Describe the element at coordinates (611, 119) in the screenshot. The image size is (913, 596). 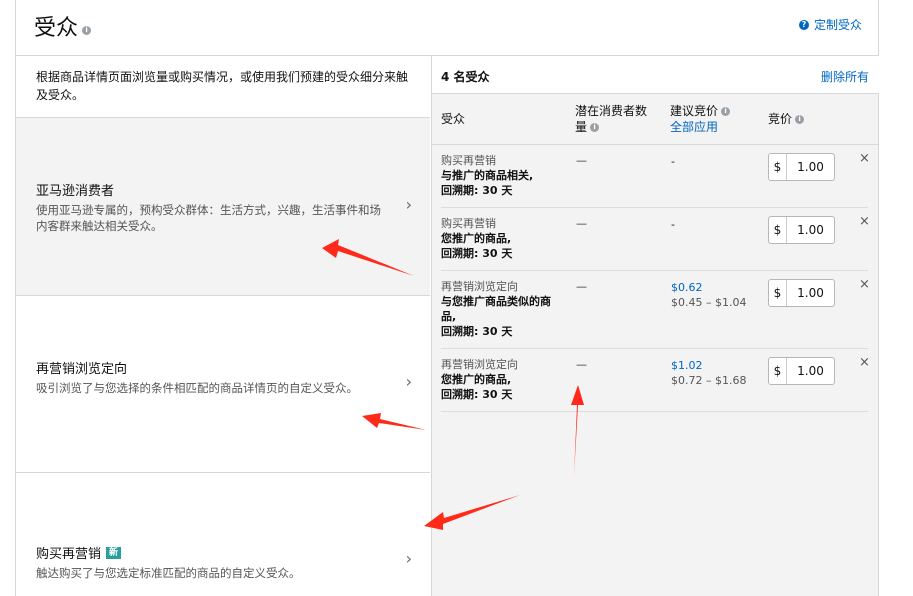
I see `col-potential: 潜在消费者数 量i` at that location.